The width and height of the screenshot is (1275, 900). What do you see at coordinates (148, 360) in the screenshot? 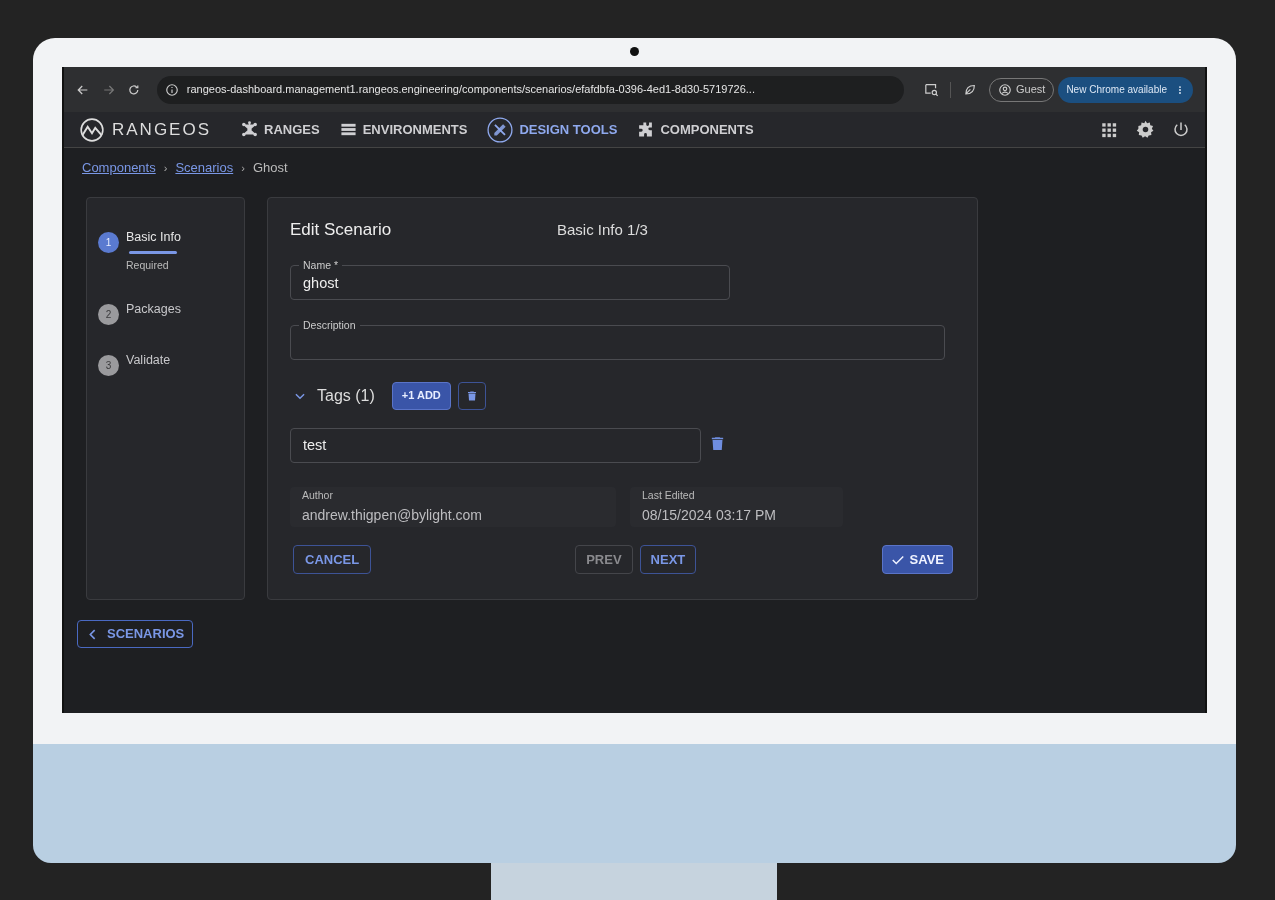
I see `step-label: Validate` at bounding box center [148, 360].